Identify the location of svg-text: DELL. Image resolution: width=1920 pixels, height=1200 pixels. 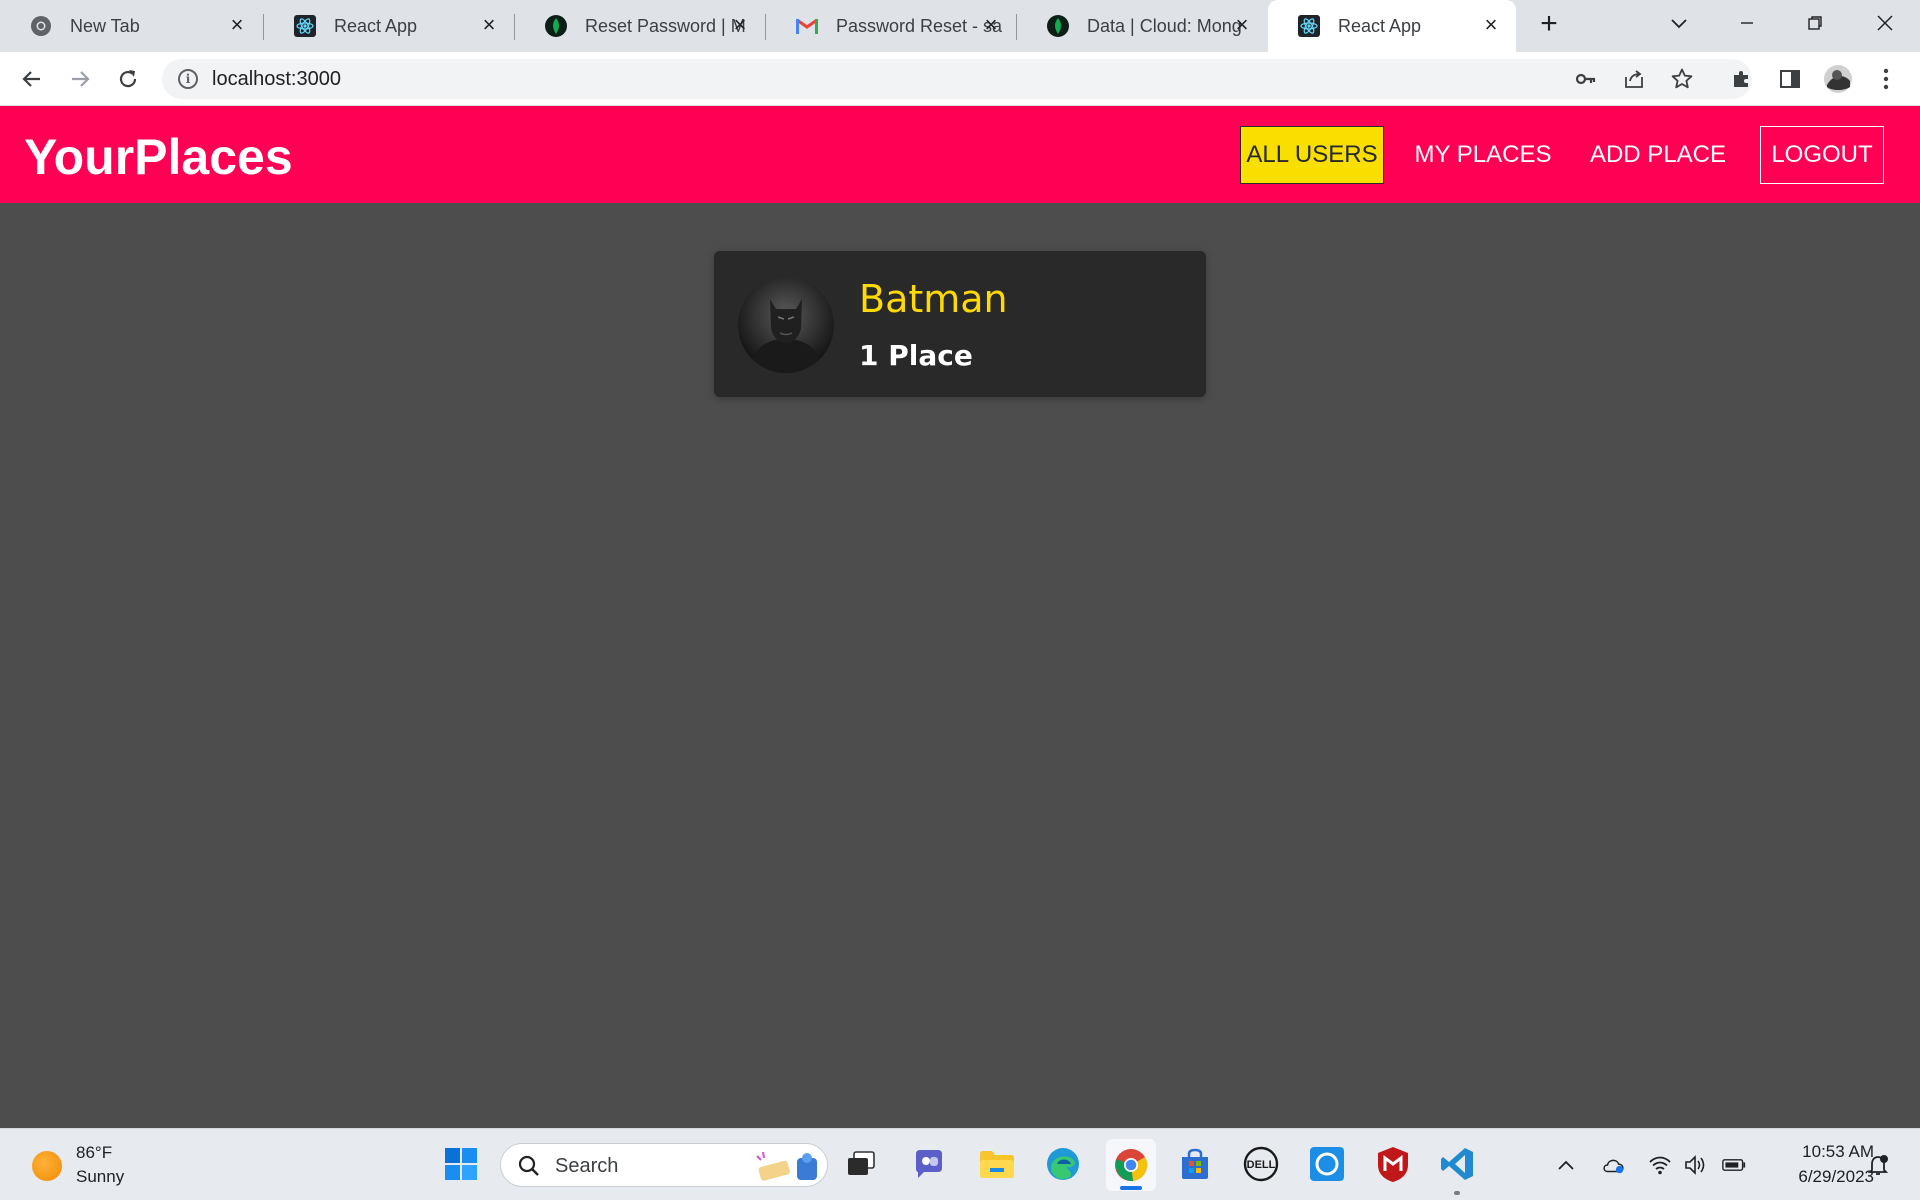
(1261, 1165).